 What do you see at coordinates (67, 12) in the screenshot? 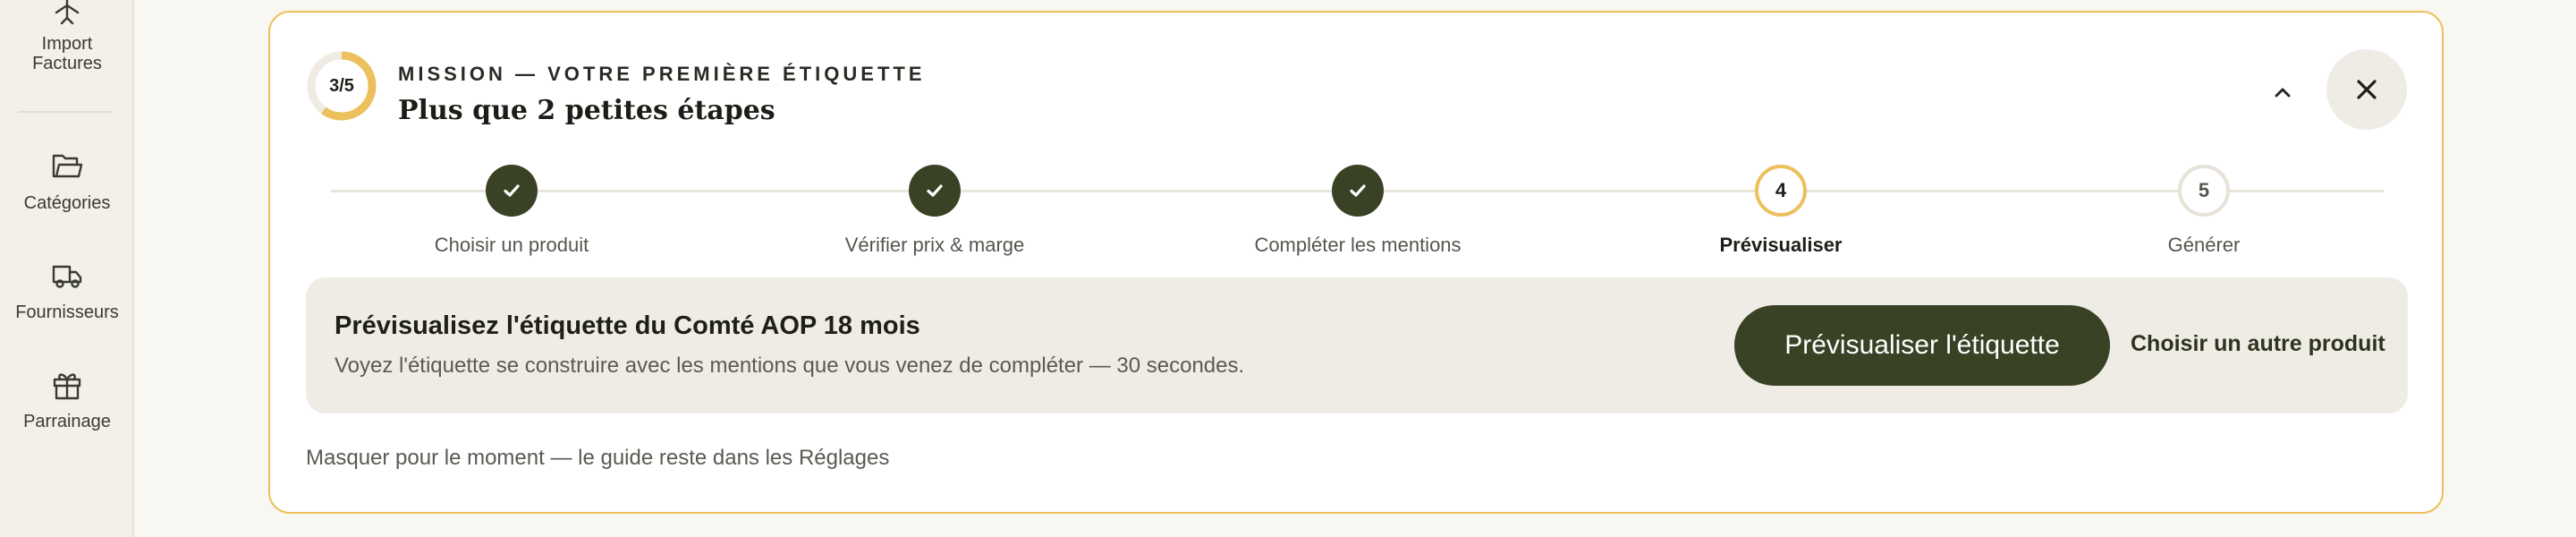
I see `plane-icon` at bounding box center [67, 12].